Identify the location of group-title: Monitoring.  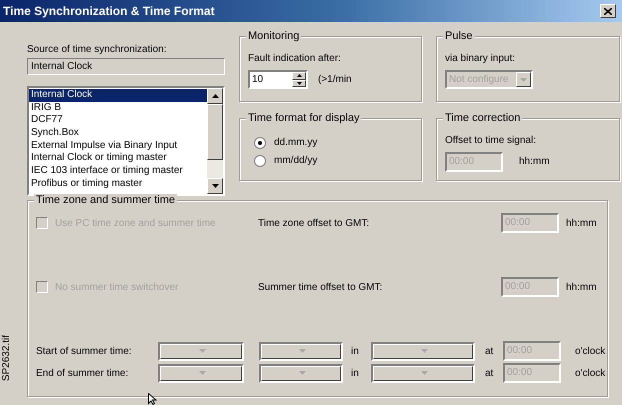
(274, 36).